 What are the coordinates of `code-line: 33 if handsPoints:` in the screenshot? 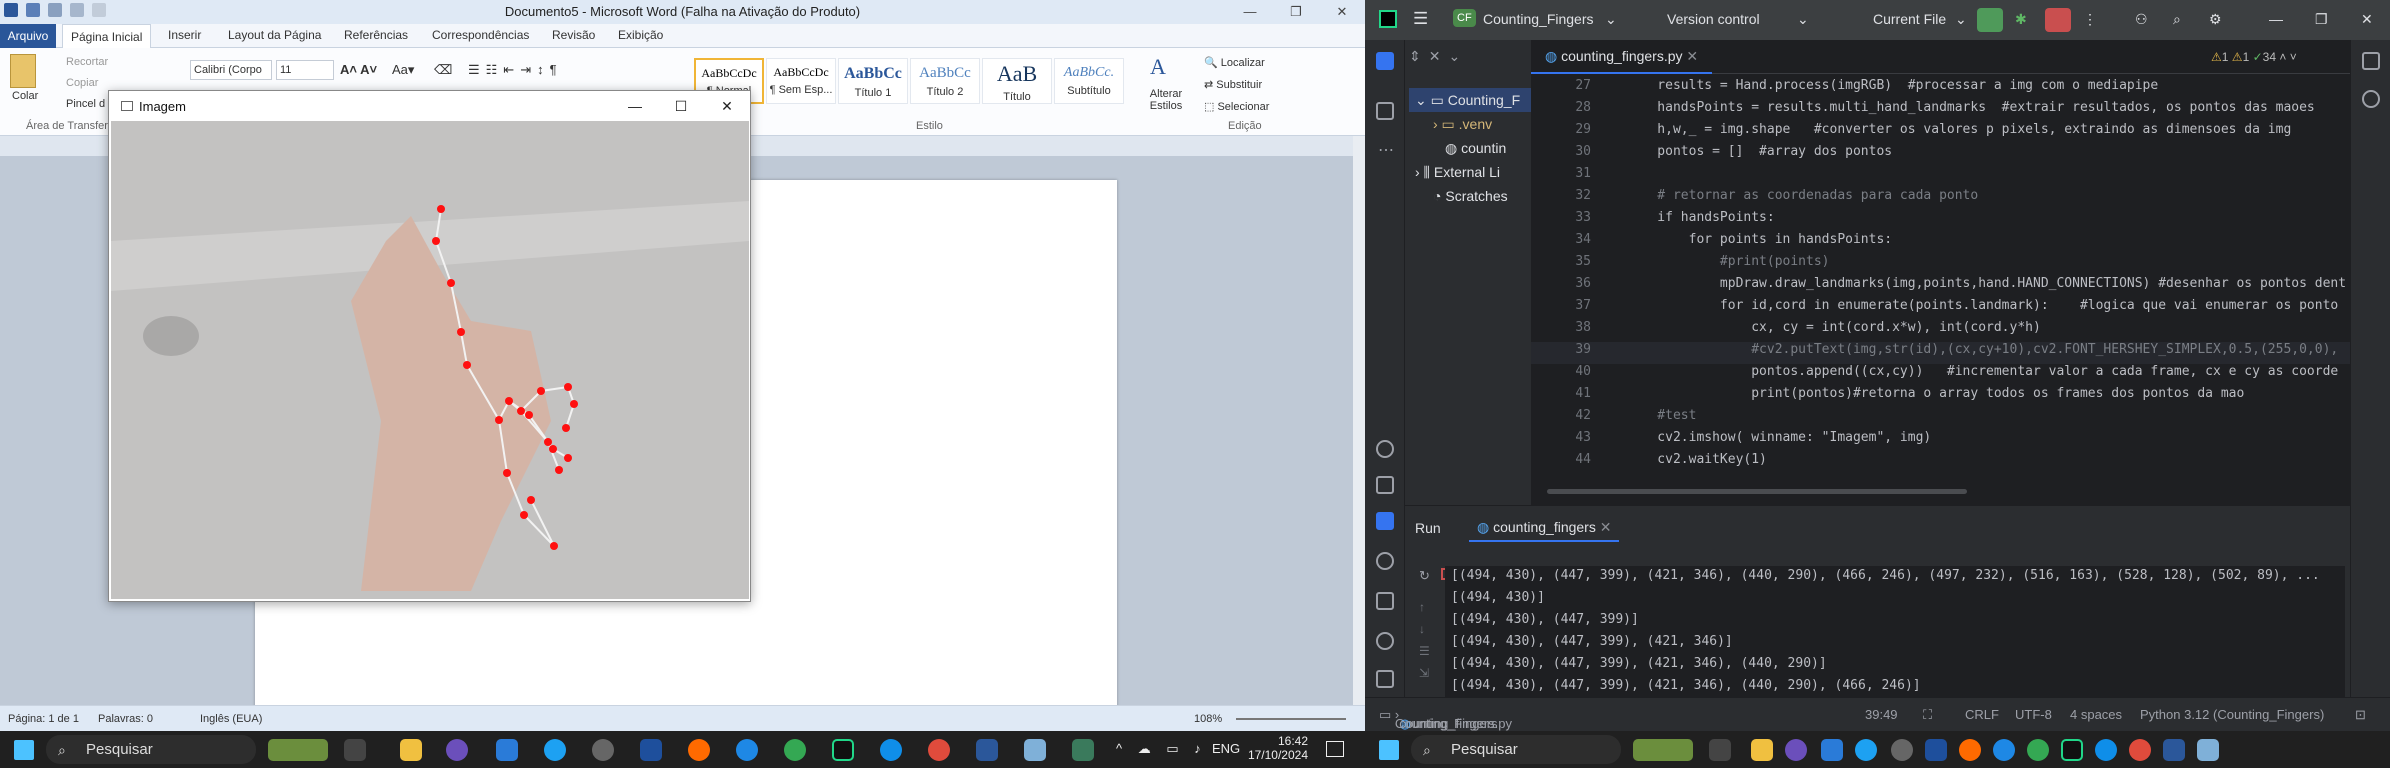 It's located at (1940, 221).